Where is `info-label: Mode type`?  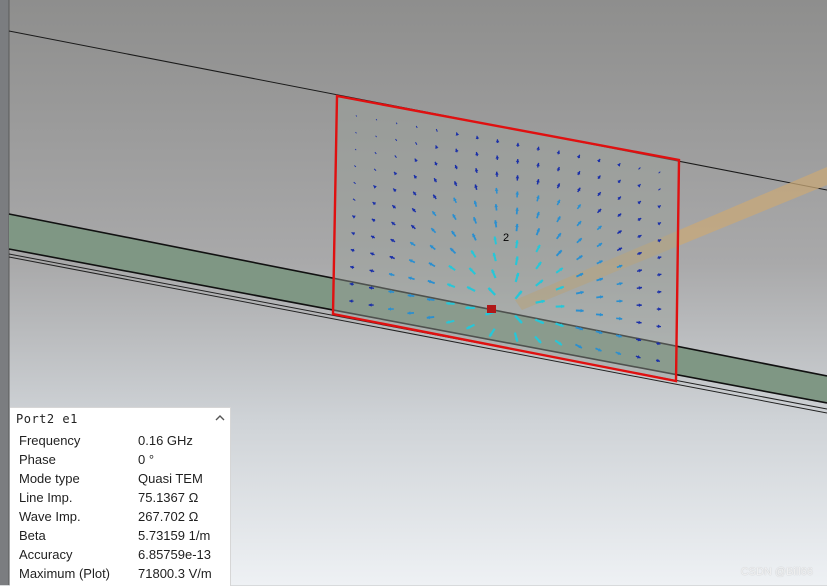
info-label: Mode type is located at coordinates (78, 478).